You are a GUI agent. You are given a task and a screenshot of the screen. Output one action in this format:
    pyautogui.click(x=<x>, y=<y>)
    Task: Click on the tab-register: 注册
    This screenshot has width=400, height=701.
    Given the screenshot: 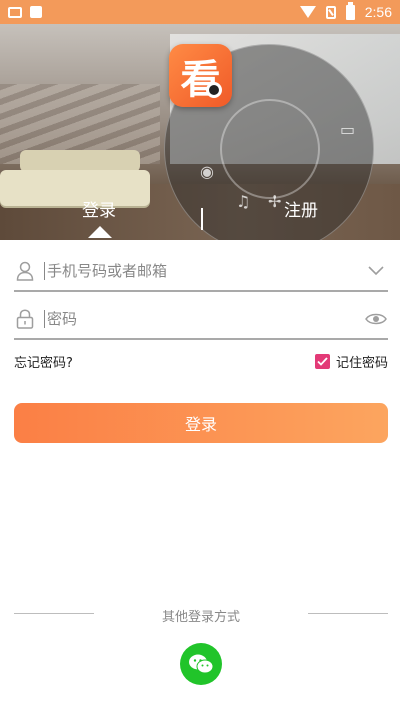 What is the action you would take?
    pyautogui.click(x=301, y=208)
    